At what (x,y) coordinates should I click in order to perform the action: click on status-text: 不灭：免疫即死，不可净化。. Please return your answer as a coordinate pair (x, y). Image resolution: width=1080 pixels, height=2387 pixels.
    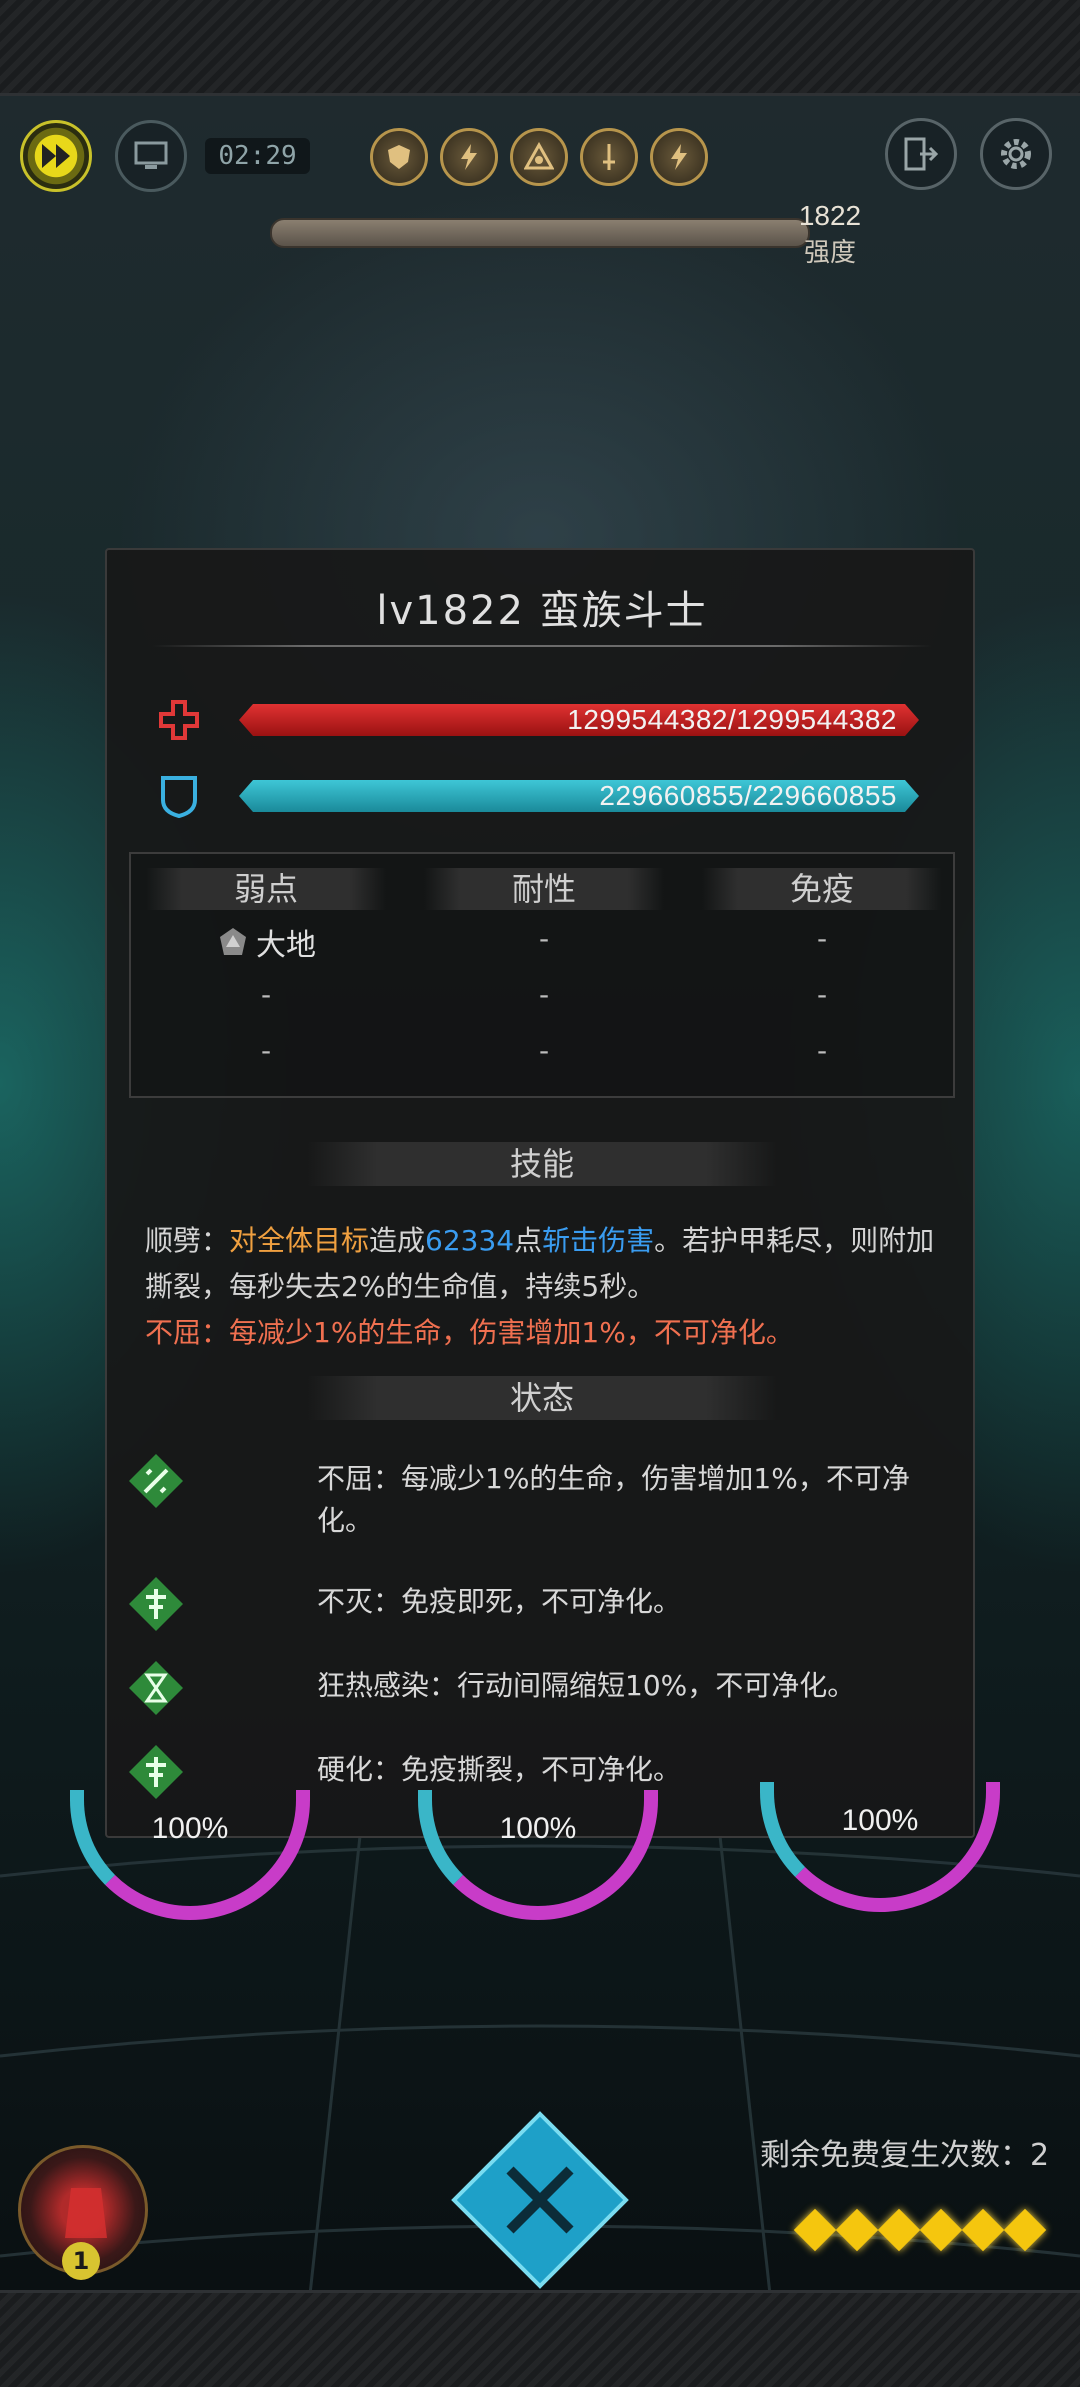
    Looking at the image, I should click on (499, 1601).